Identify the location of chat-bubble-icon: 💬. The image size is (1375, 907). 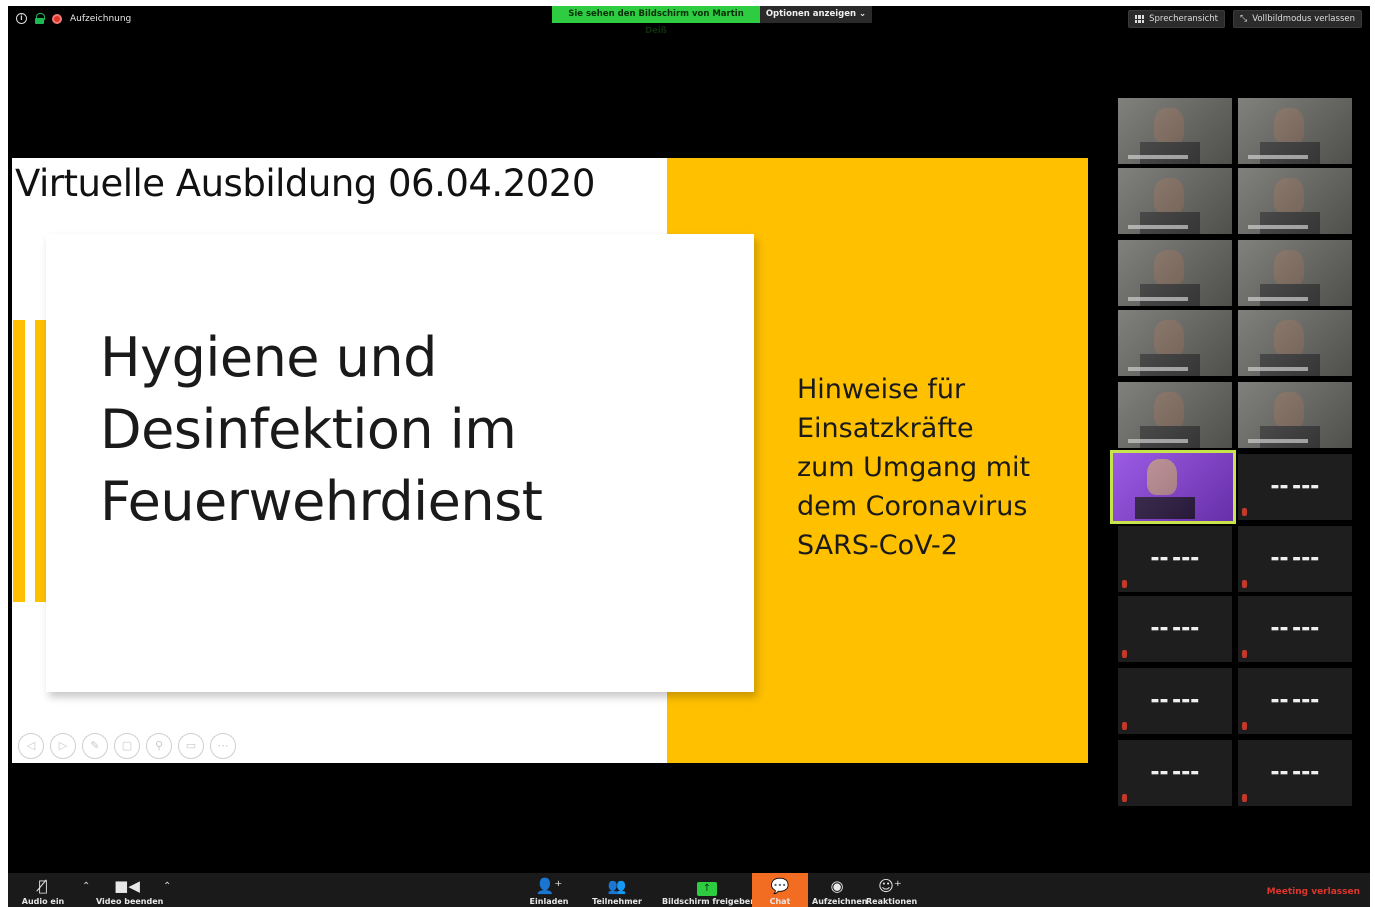
(780, 886).